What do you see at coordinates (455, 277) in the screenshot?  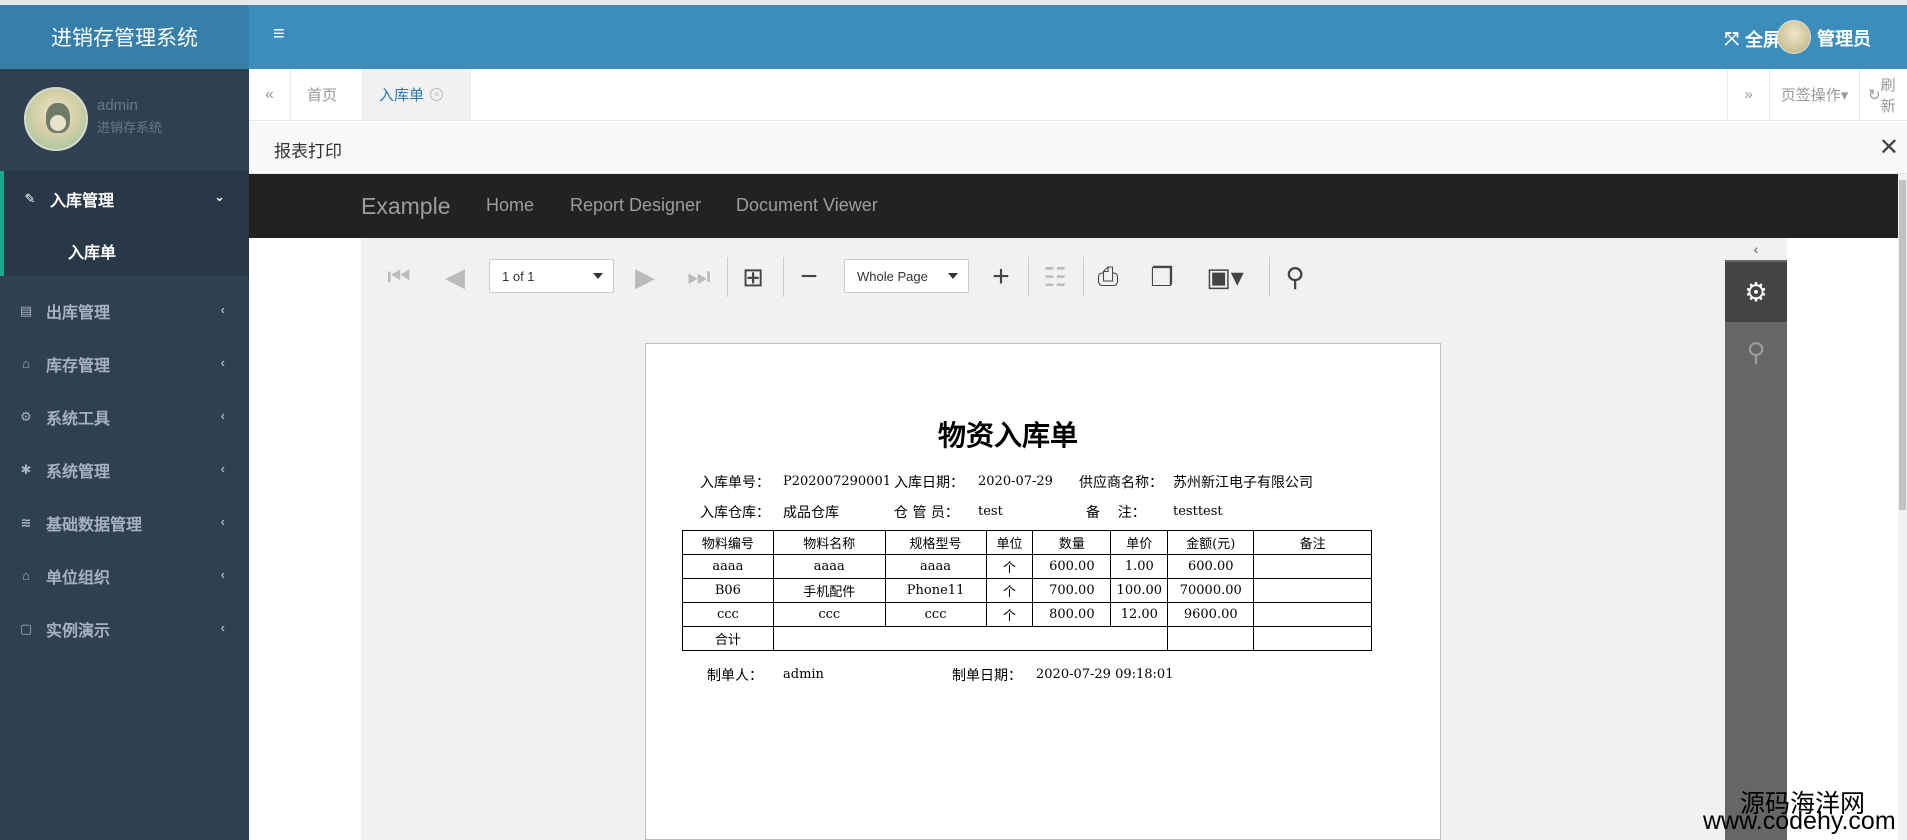 I see `prev-page-icon: ◀` at bounding box center [455, 277].